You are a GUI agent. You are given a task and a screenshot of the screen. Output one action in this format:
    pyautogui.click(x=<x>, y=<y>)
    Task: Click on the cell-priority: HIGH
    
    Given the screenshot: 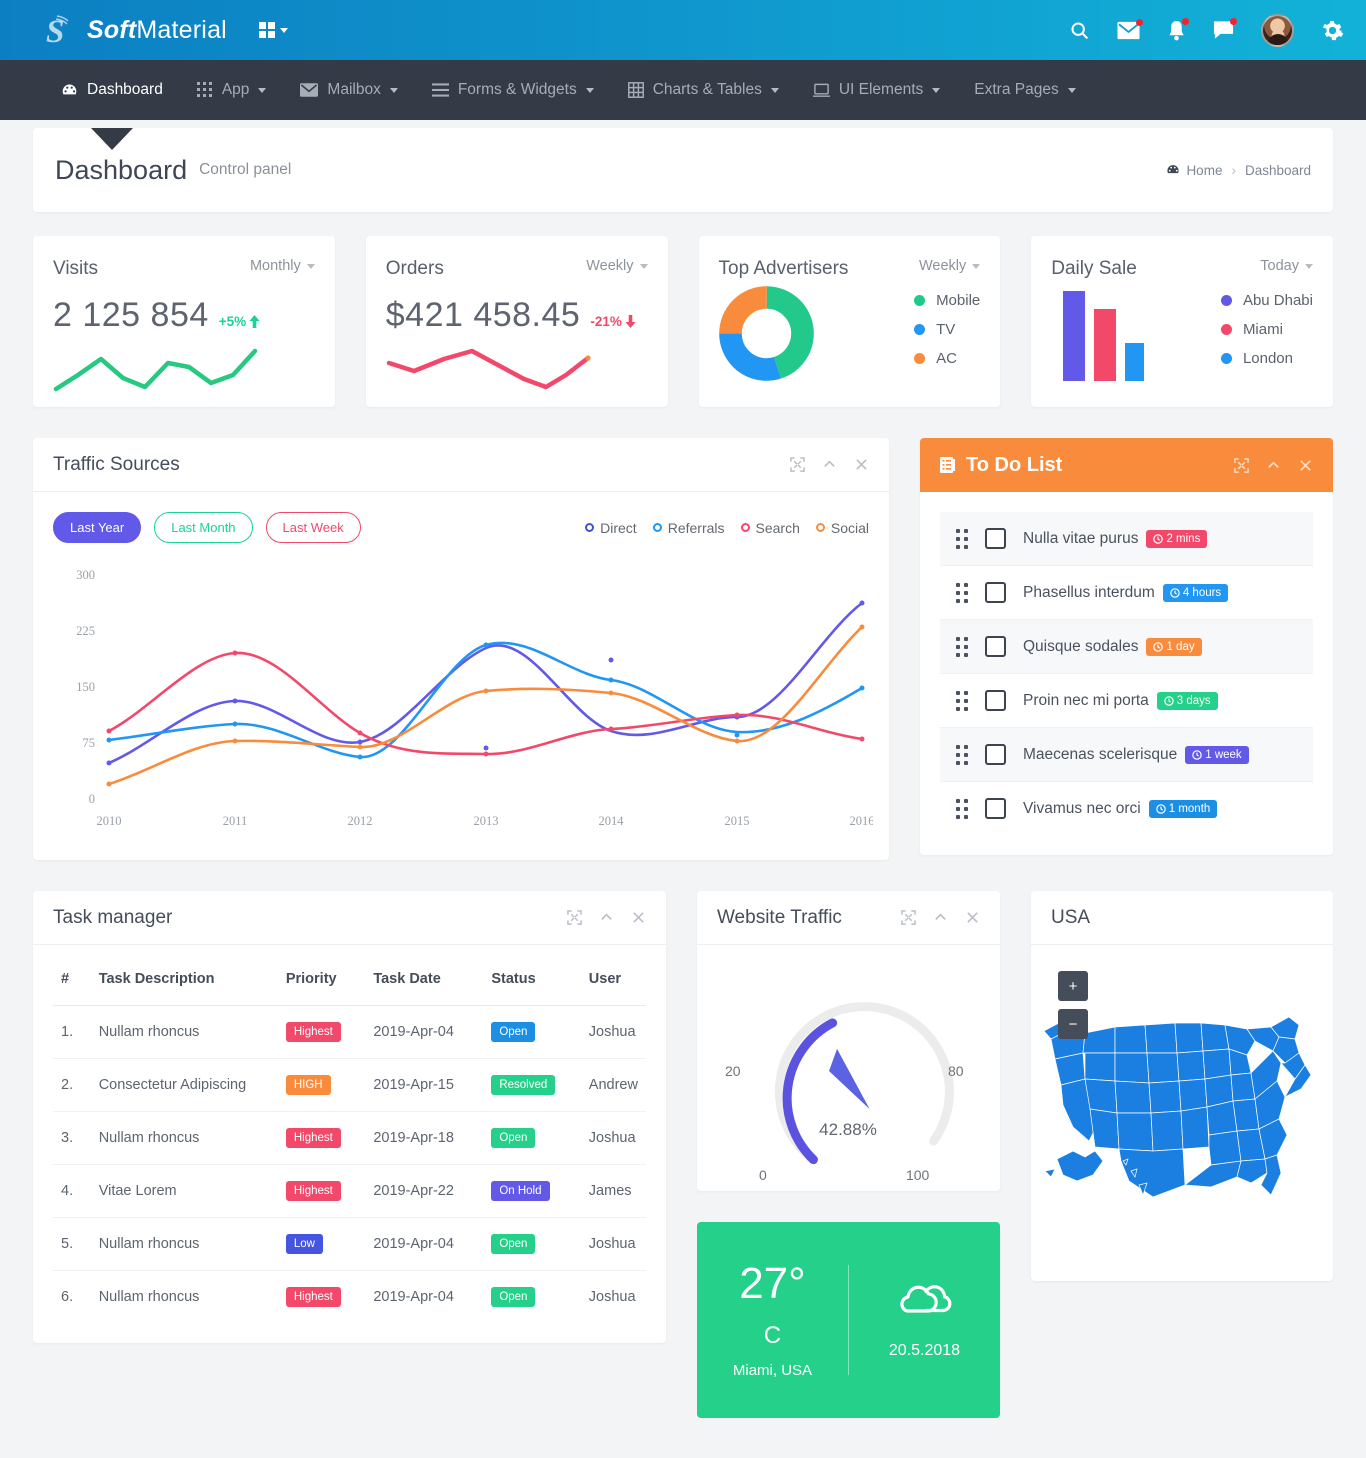 What is the action you would take?
    pyautogui.click(x=321, y=1085)
    